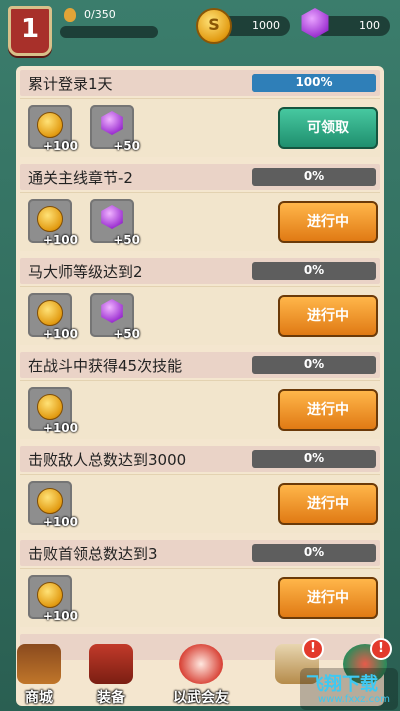  Describe the element at coordinates (111, 698) in the screenshot. I see `nav-label: 装备` at that location.